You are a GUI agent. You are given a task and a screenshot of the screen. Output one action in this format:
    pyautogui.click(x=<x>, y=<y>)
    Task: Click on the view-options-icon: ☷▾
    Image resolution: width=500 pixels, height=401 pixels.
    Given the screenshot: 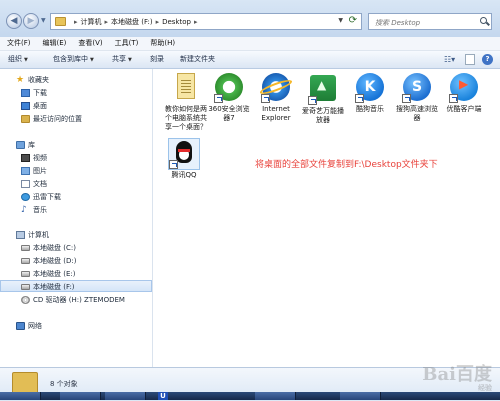 What is the action you would take?
    pyautogui.click(x=449, y=59)
    